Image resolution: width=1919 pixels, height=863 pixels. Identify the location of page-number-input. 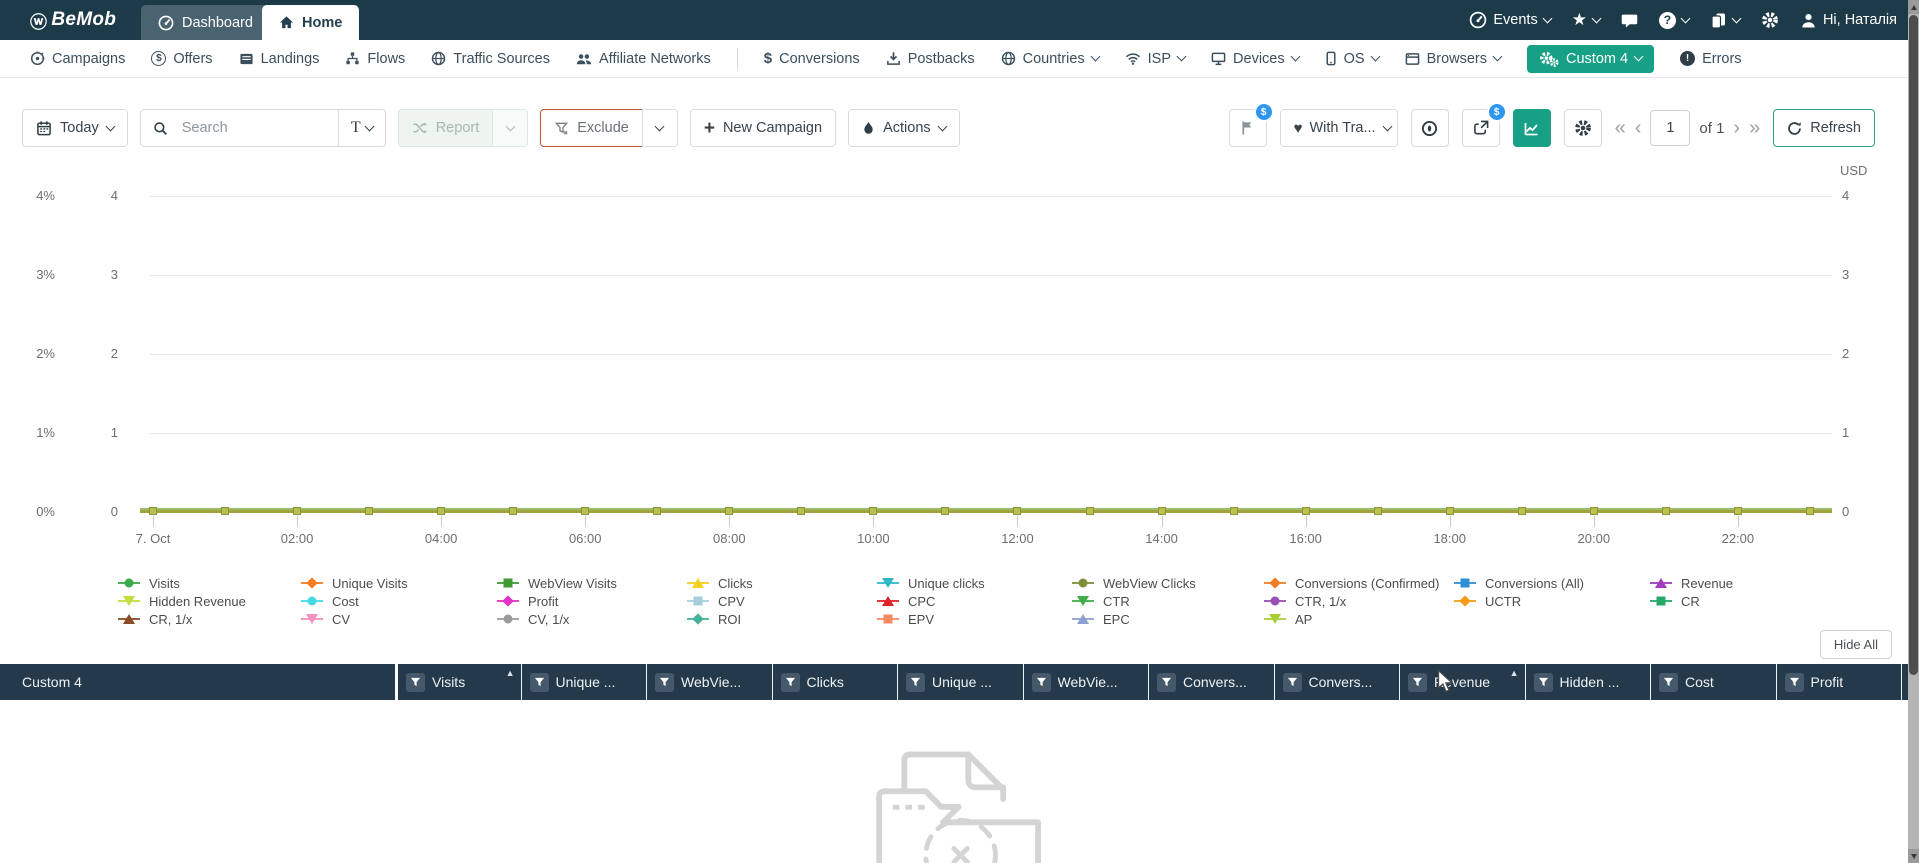
(1670, 128).